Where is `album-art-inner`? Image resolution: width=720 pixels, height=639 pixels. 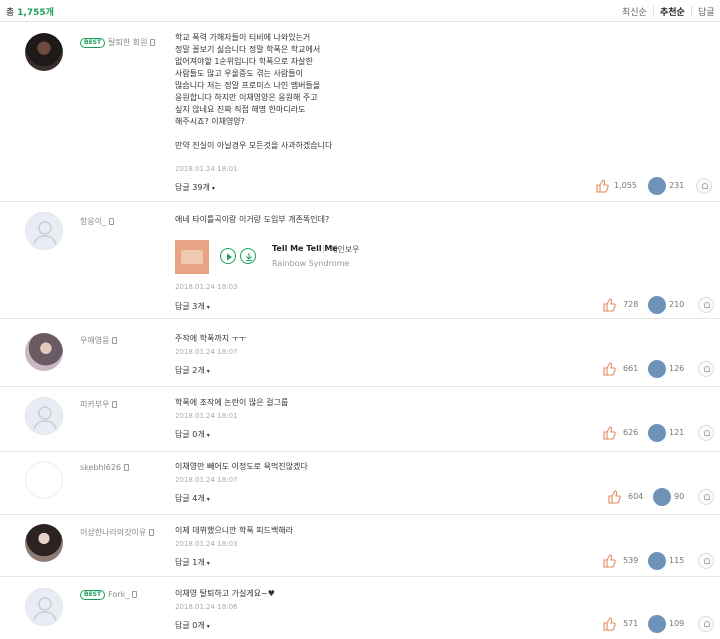 album-art-inner is located at coordinates (192, 257).